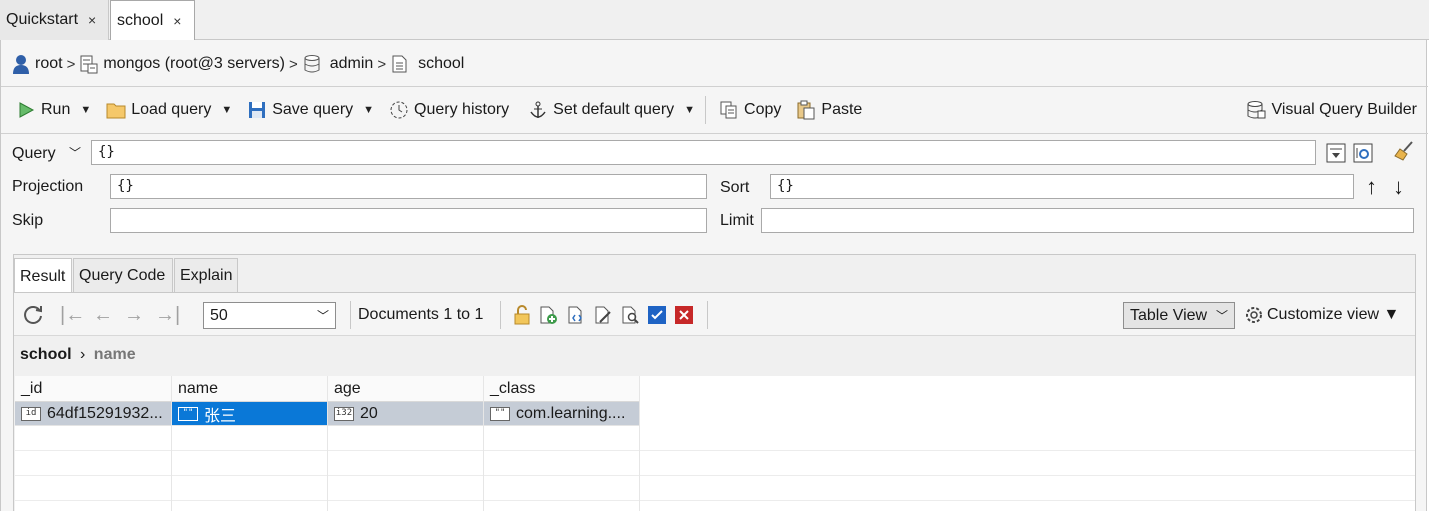 Image resolution: width=1429 pixels, height=511 pixels. I want to click on copy-label: Copy, so click(763, 109).